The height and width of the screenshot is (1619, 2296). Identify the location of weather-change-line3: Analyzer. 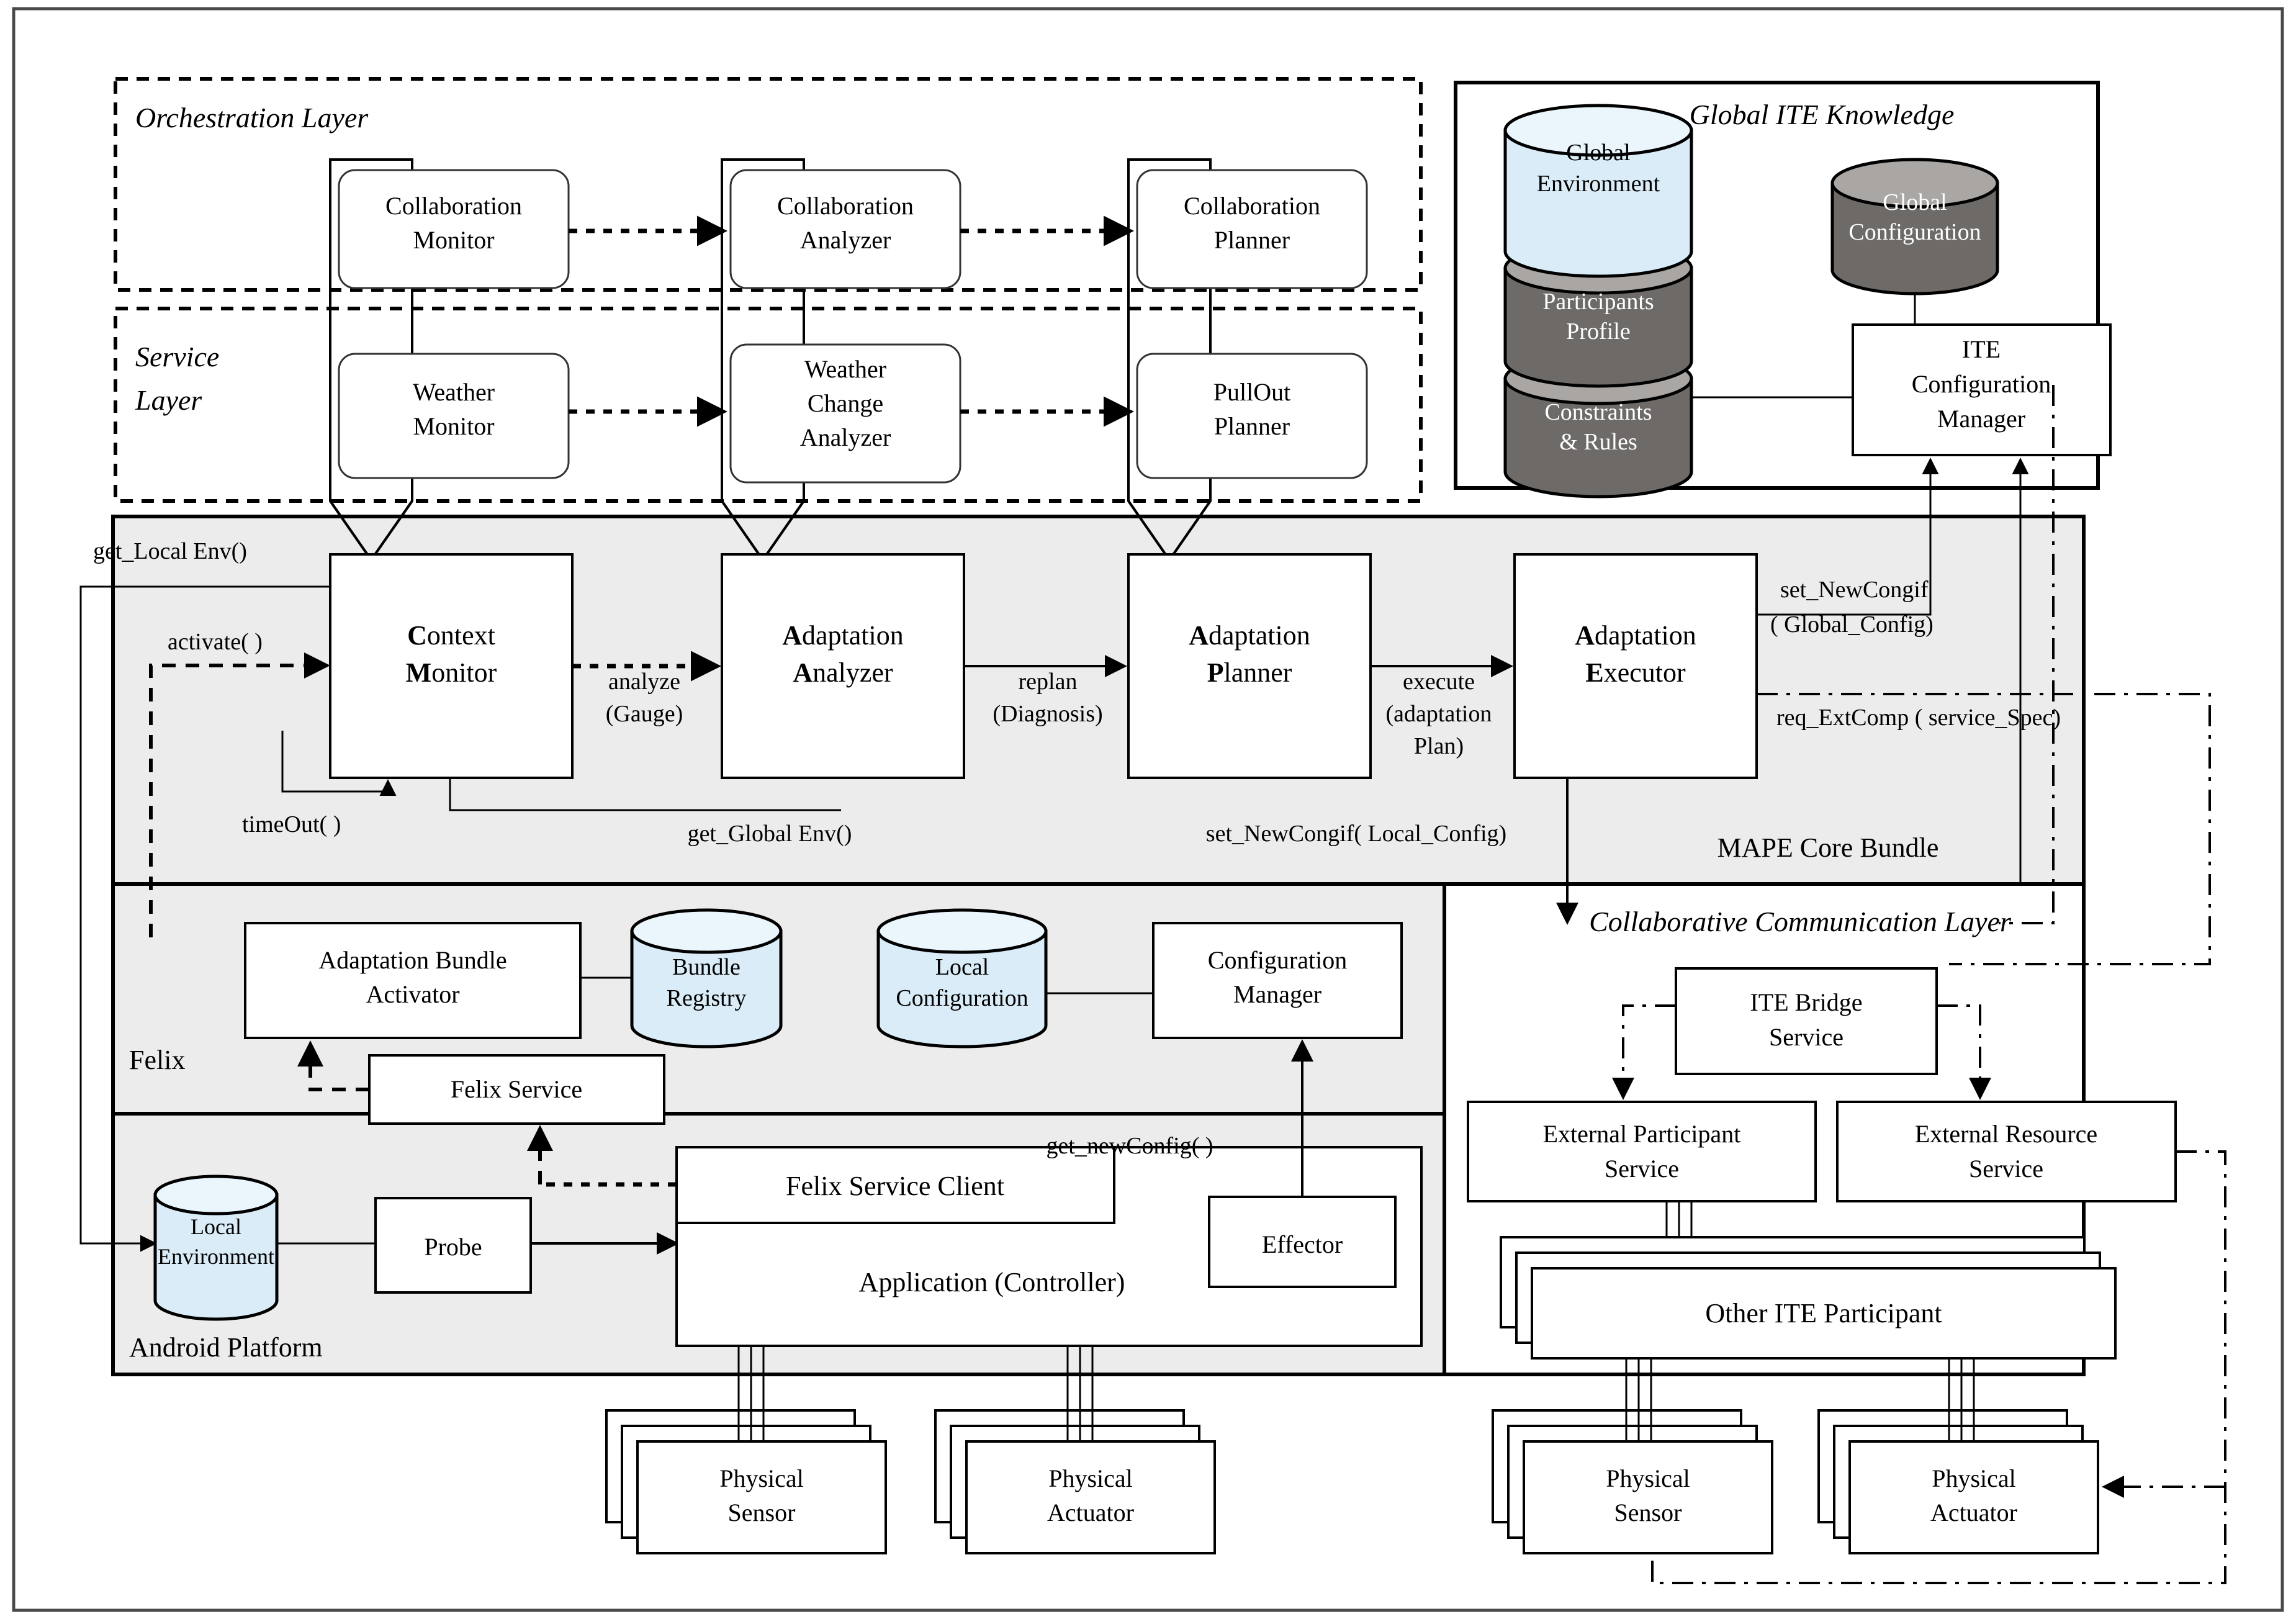
(845, 437).